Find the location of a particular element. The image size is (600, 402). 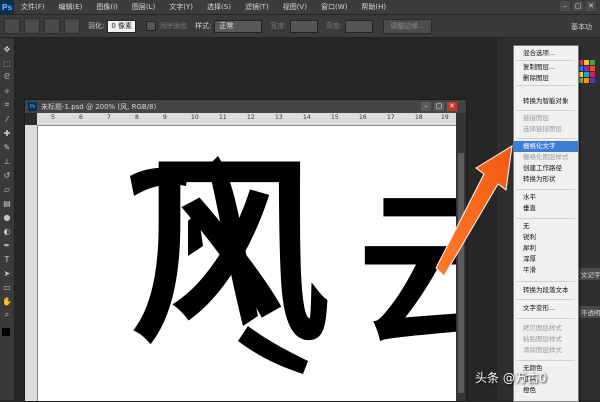

menu-create-work-path: 创建工作路径 is located at coordinates (546, 168).